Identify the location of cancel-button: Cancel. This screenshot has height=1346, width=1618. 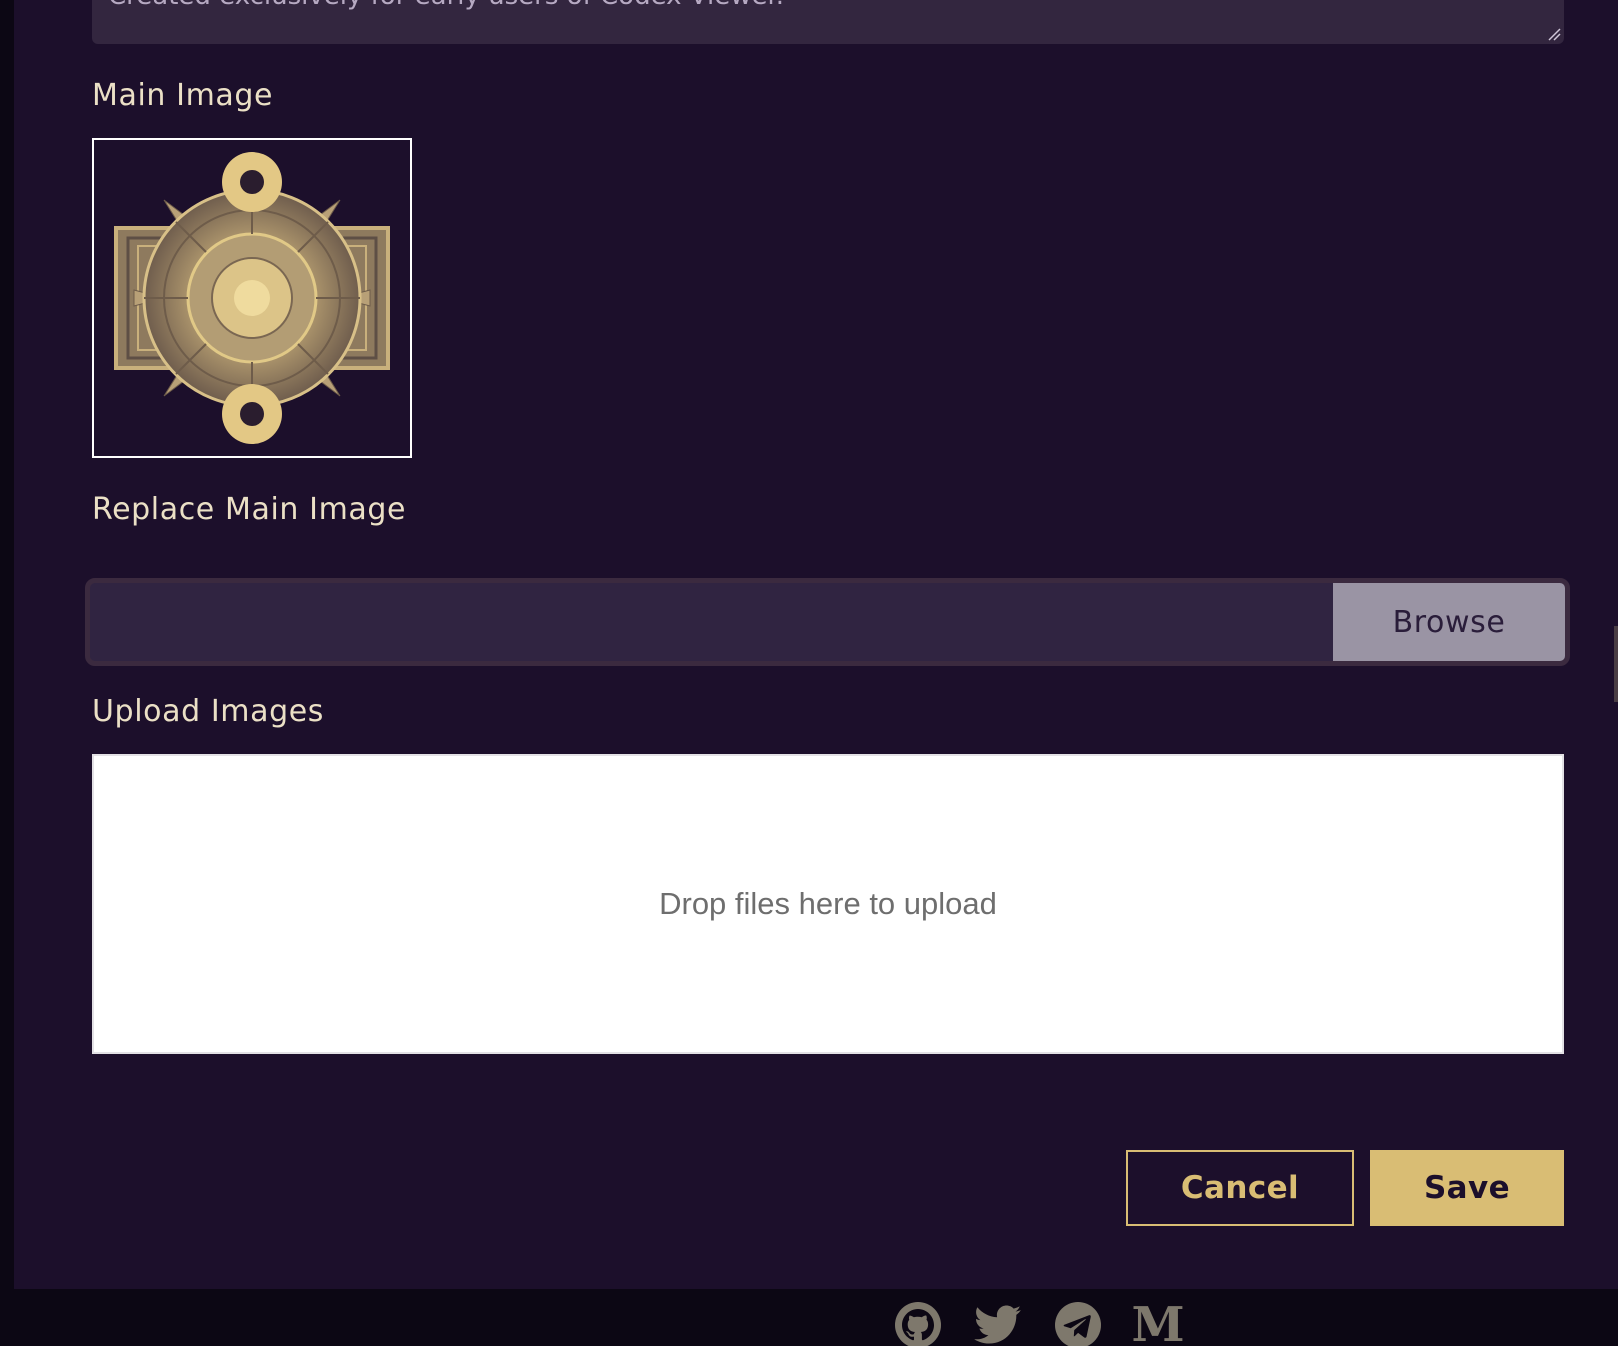
(1240, 1188).